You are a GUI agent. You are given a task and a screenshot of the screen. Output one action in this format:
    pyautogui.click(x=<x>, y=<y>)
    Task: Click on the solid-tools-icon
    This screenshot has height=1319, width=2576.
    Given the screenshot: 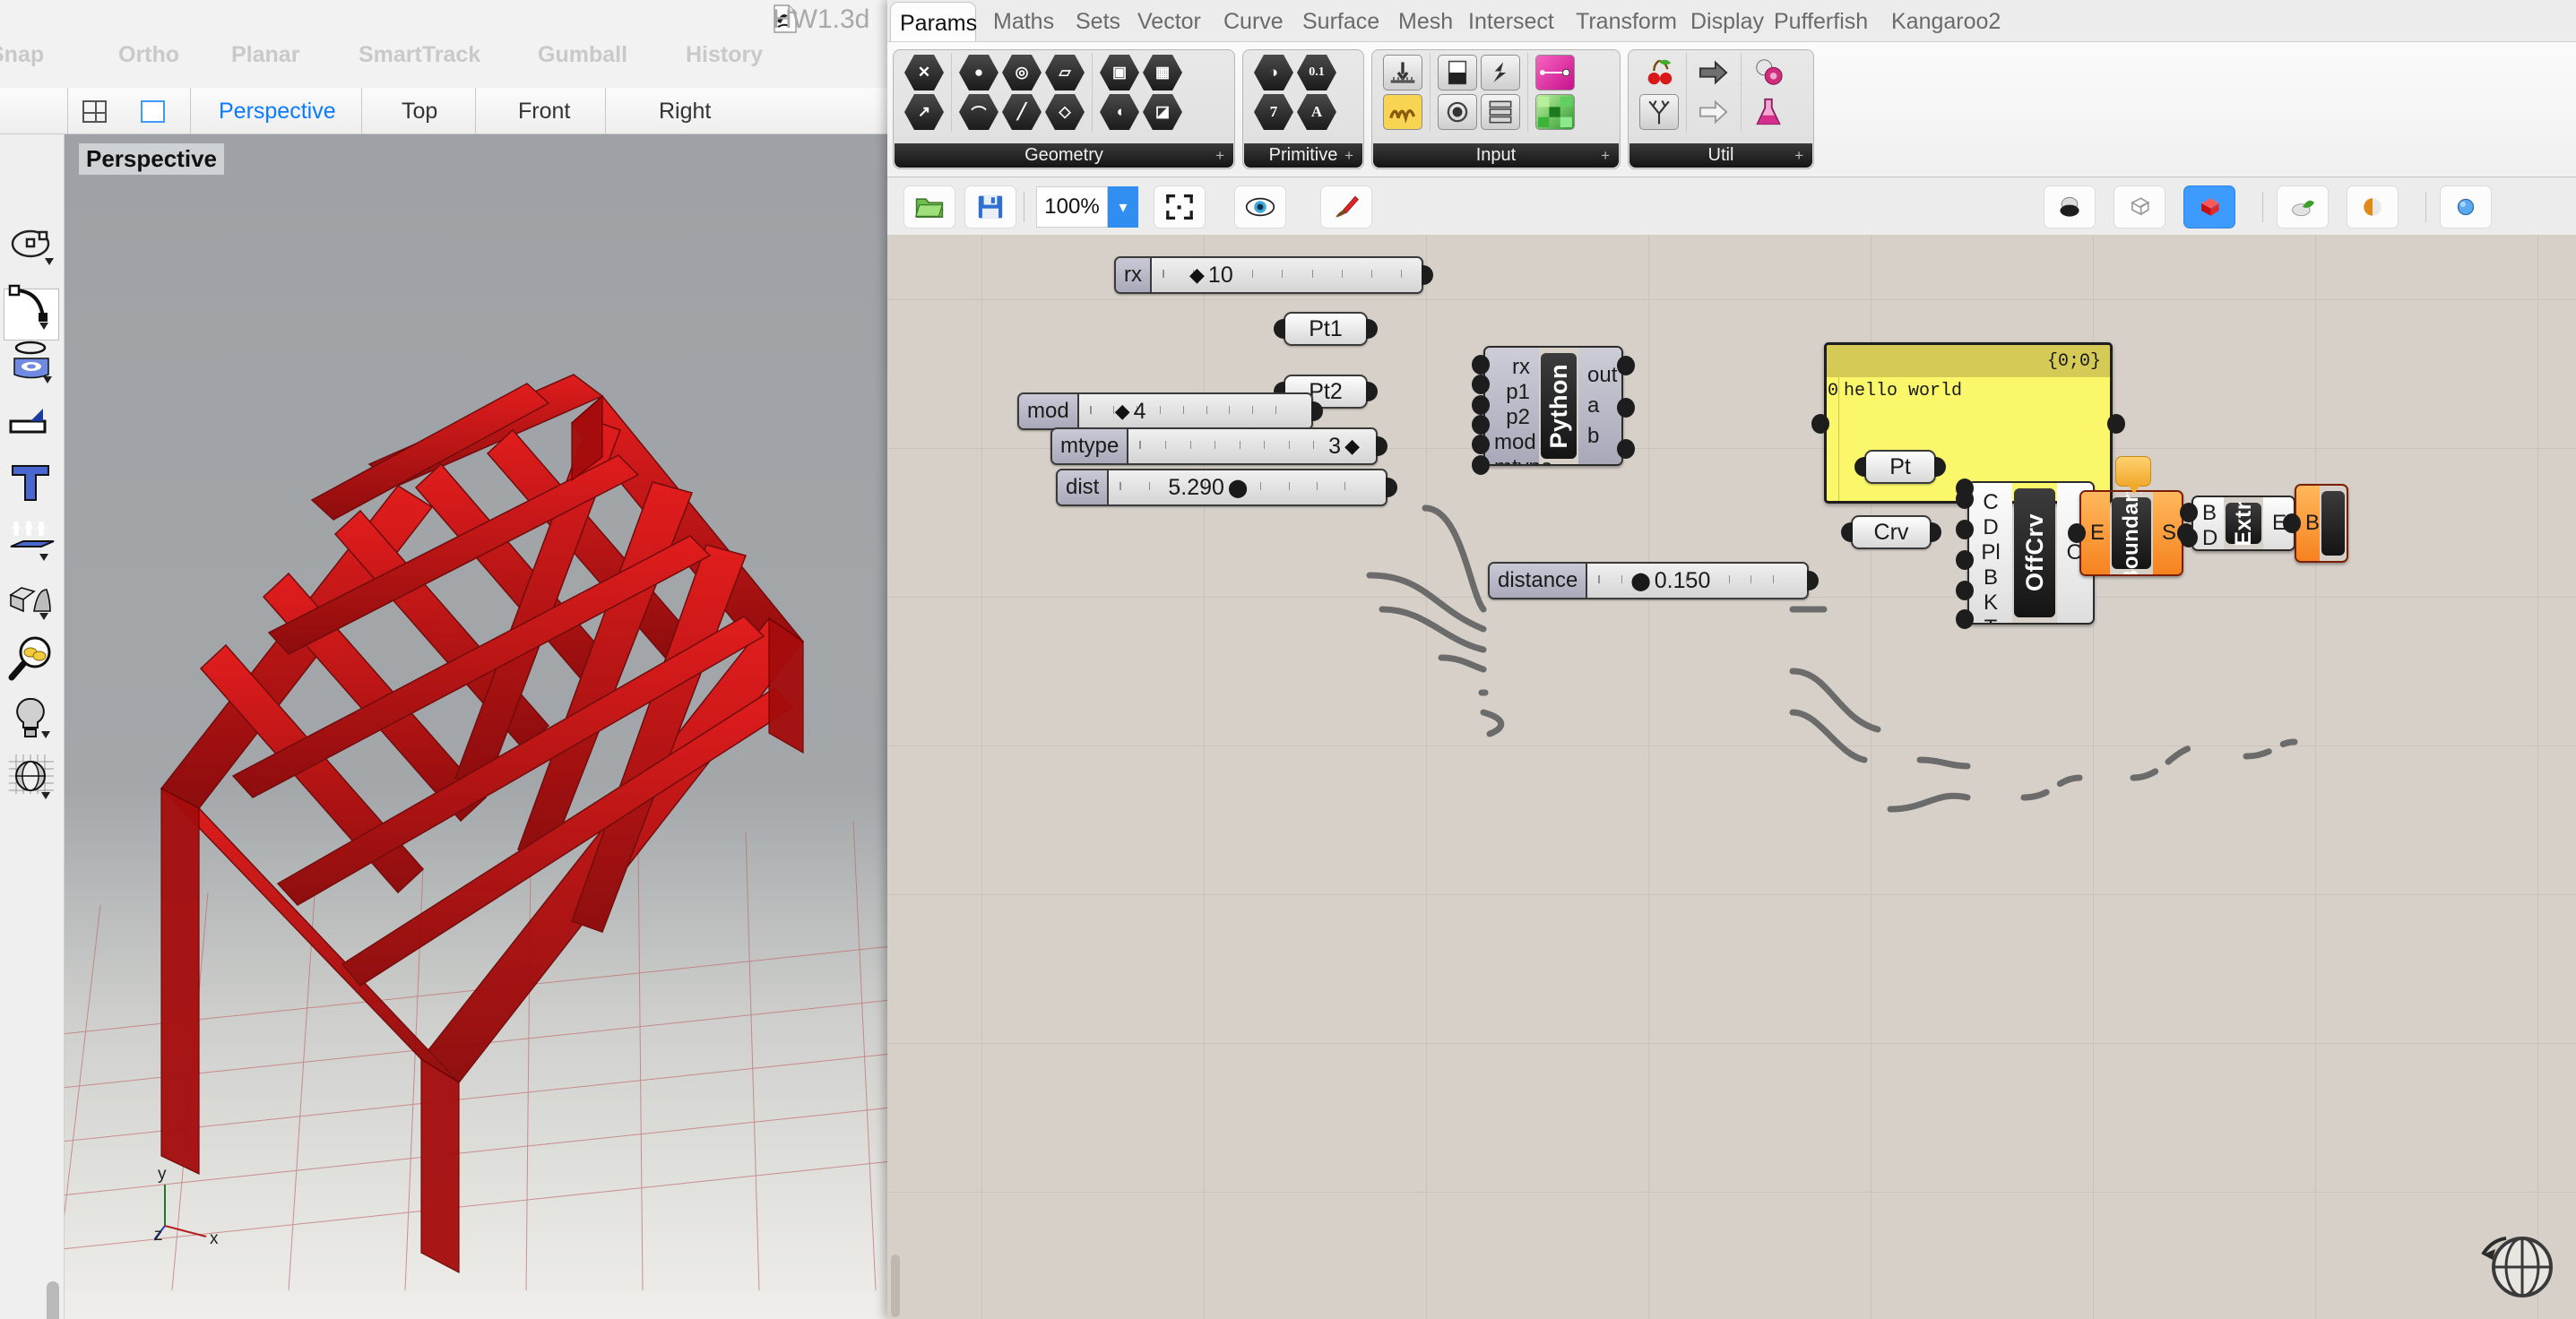 What is the action you would take?
    pyautogui.click(x=32, y=423)
    